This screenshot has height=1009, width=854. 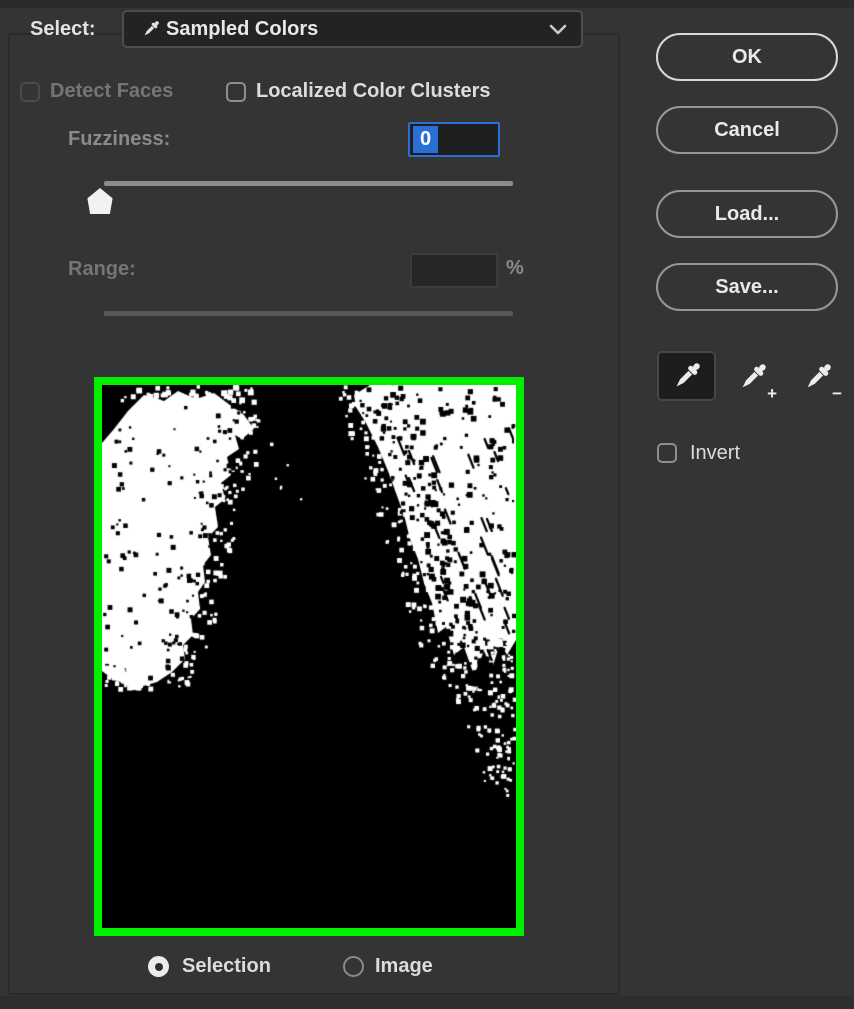 What do you see at coordinates (754, 376) in the screenshot?
I see `eyedropper-plus-icon` at bounding box center [754, 376].